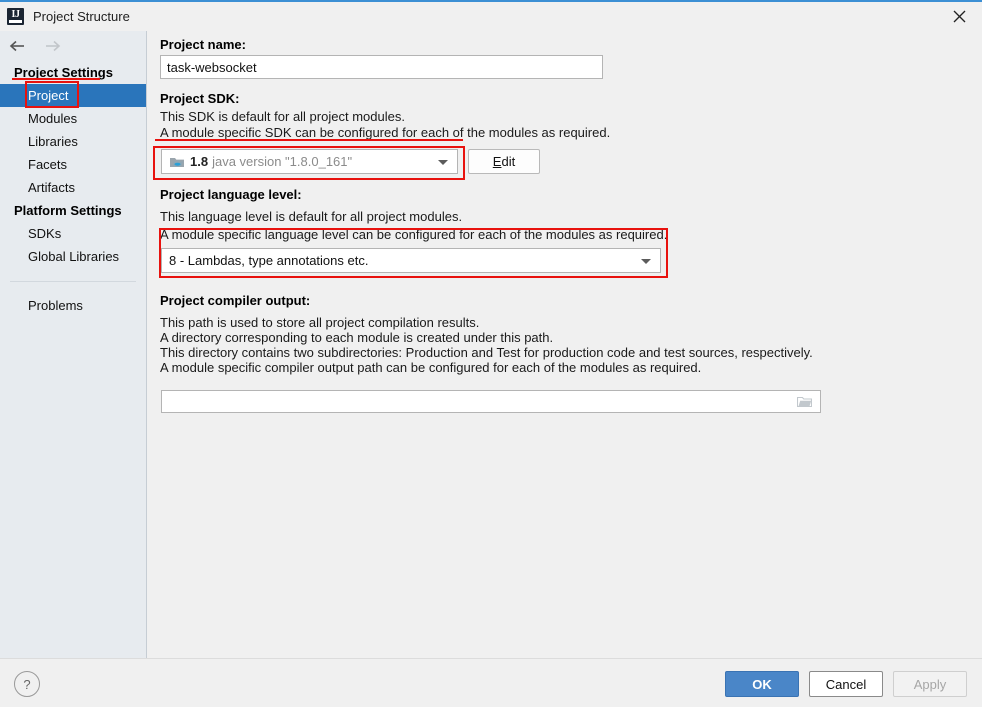 This screenshot has height=707, width=982. What do you see at coordinates (51, 187) in the screenshot?
I see `sidebar-item-label: Artifacts` at bounding box center [51, 187].